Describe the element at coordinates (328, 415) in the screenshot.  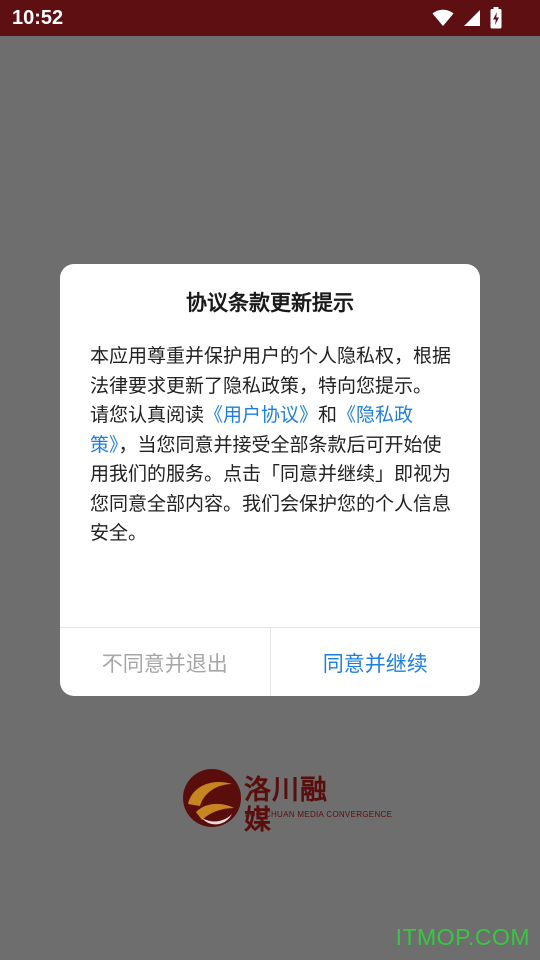
I see `paragraph-2-conjunction: 和` at that location.